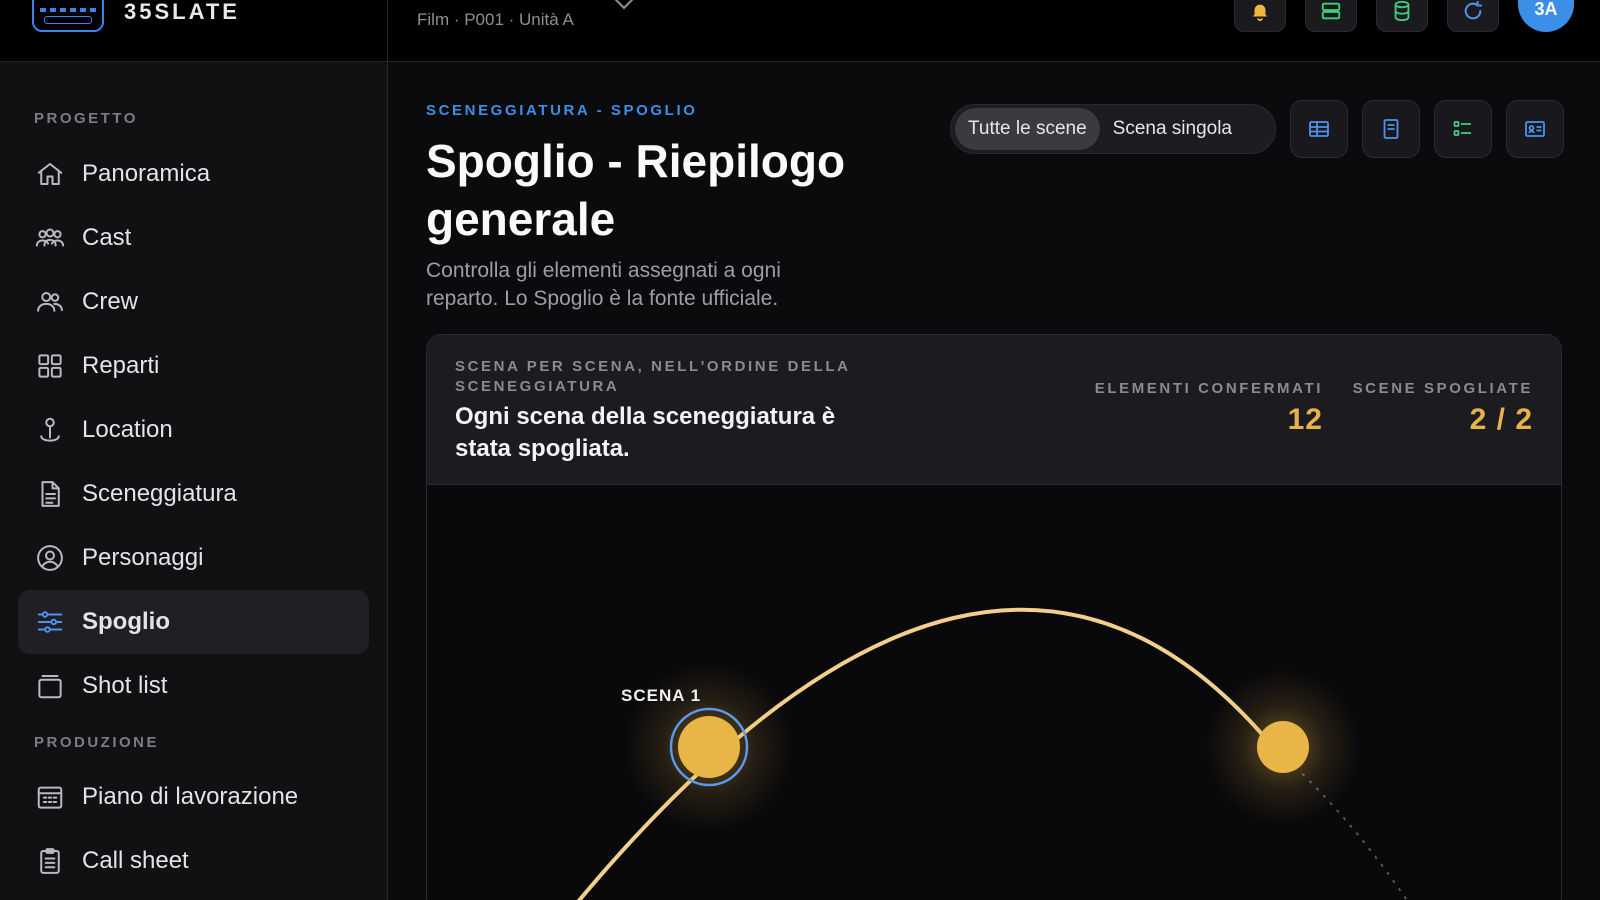 Image resolution: width=1600 pixels, height=900 pixels. What do you see at coordinates (1443, 408) in the screenshot?
I see `stat-scenes-broken-down: SCENE SPOGLIATE 2 / 2` at bounding box center [1443, 408].